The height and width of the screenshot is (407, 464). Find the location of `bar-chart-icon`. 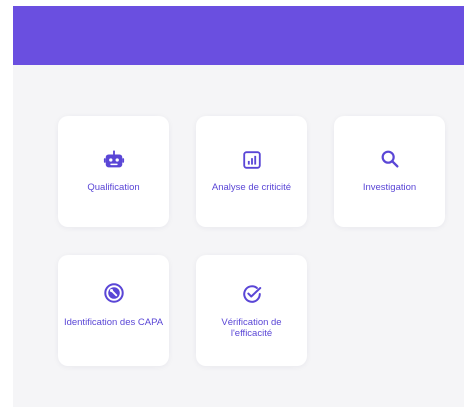

bar-chart-icon is located at coordinates (252, 160).